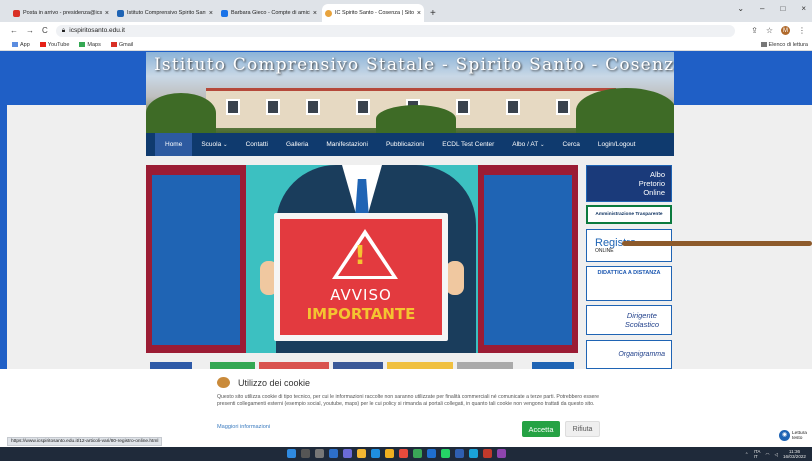 Image resolution: width=812 pixels, height=461 pixels. I want to click on tab-title: Posta in arrivo - presidenza@icsp, so click(62, 13).